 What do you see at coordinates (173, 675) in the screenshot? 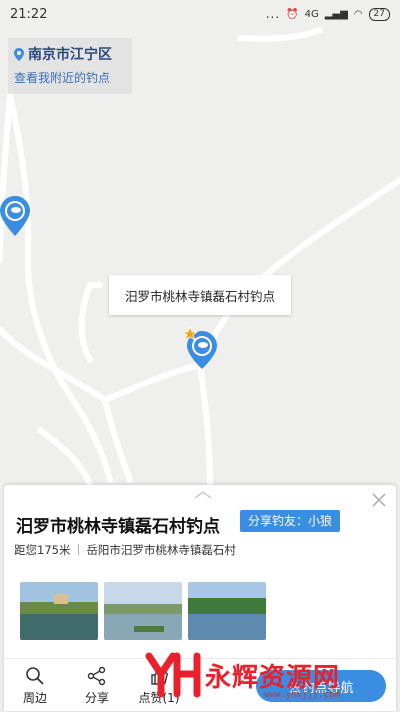
I see `watermark-logo-icon` at bounding box center [173, 675].